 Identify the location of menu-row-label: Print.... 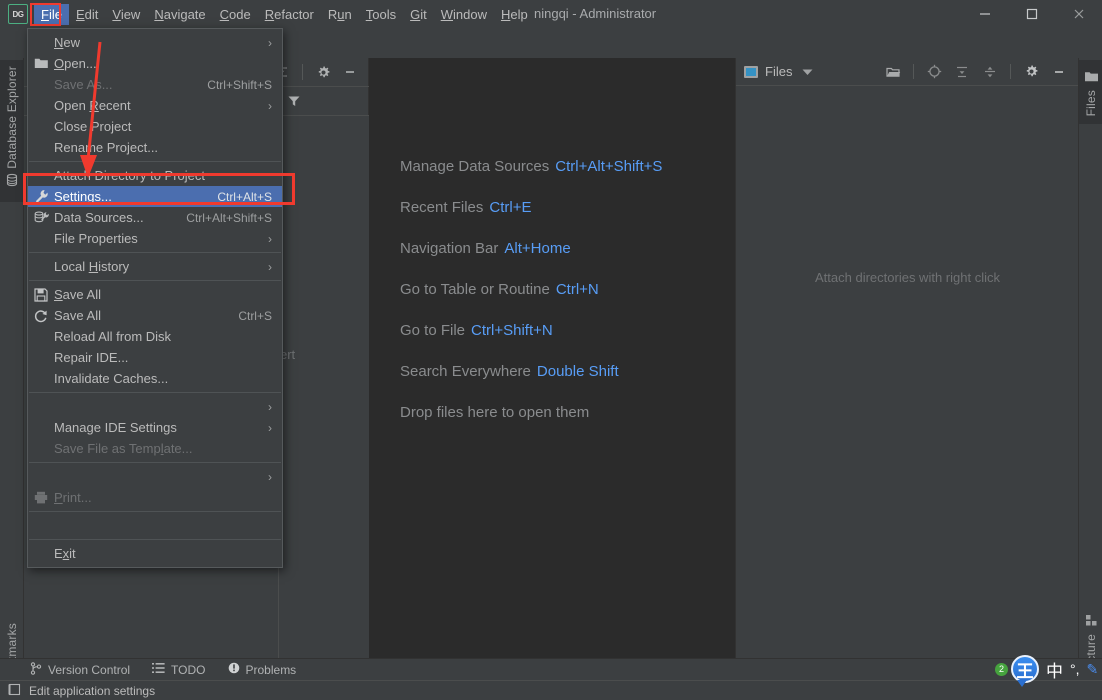
(73, 497).